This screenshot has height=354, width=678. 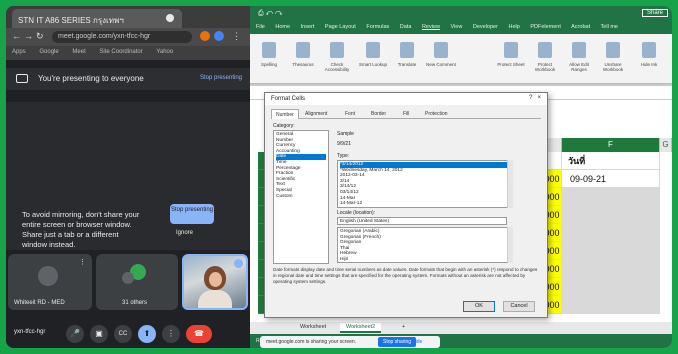 I want to click on ribbon-spelling: Spelling, so click(x=269, y=58).